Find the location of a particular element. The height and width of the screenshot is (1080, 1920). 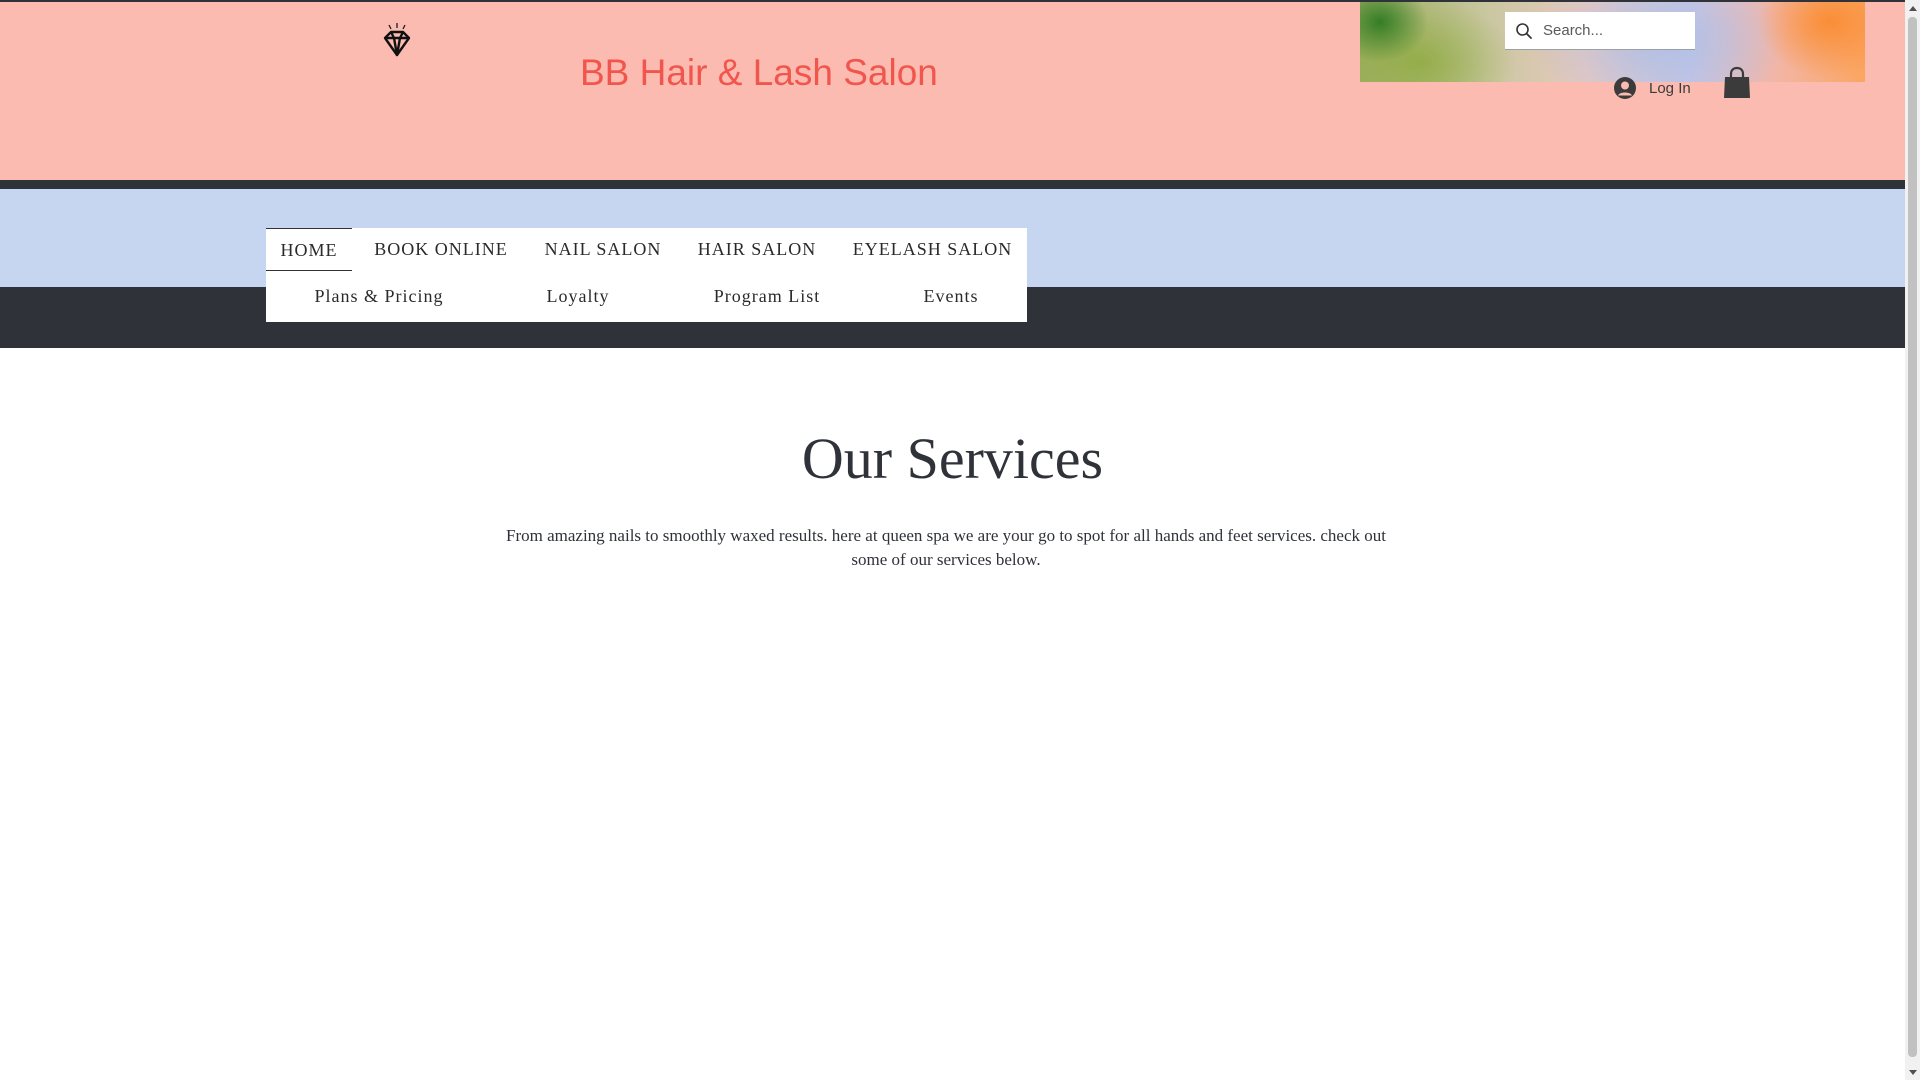

menu-item-program-list: Program List is located at coordinates (767, 296).